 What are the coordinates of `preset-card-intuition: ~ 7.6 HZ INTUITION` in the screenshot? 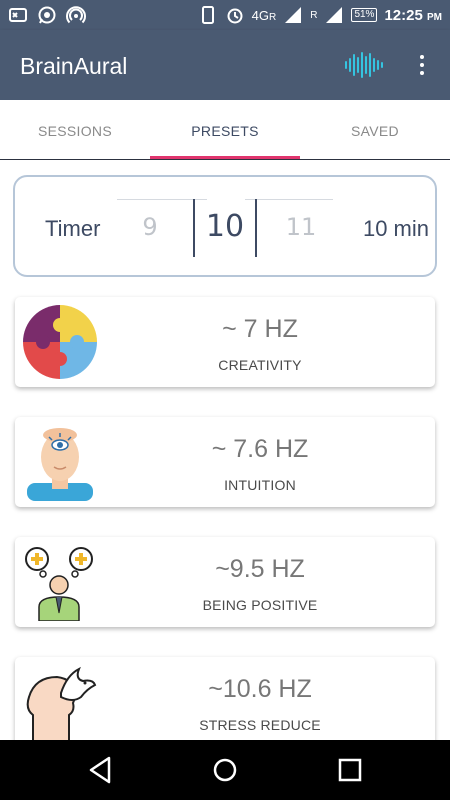 It's located at (225, 462).